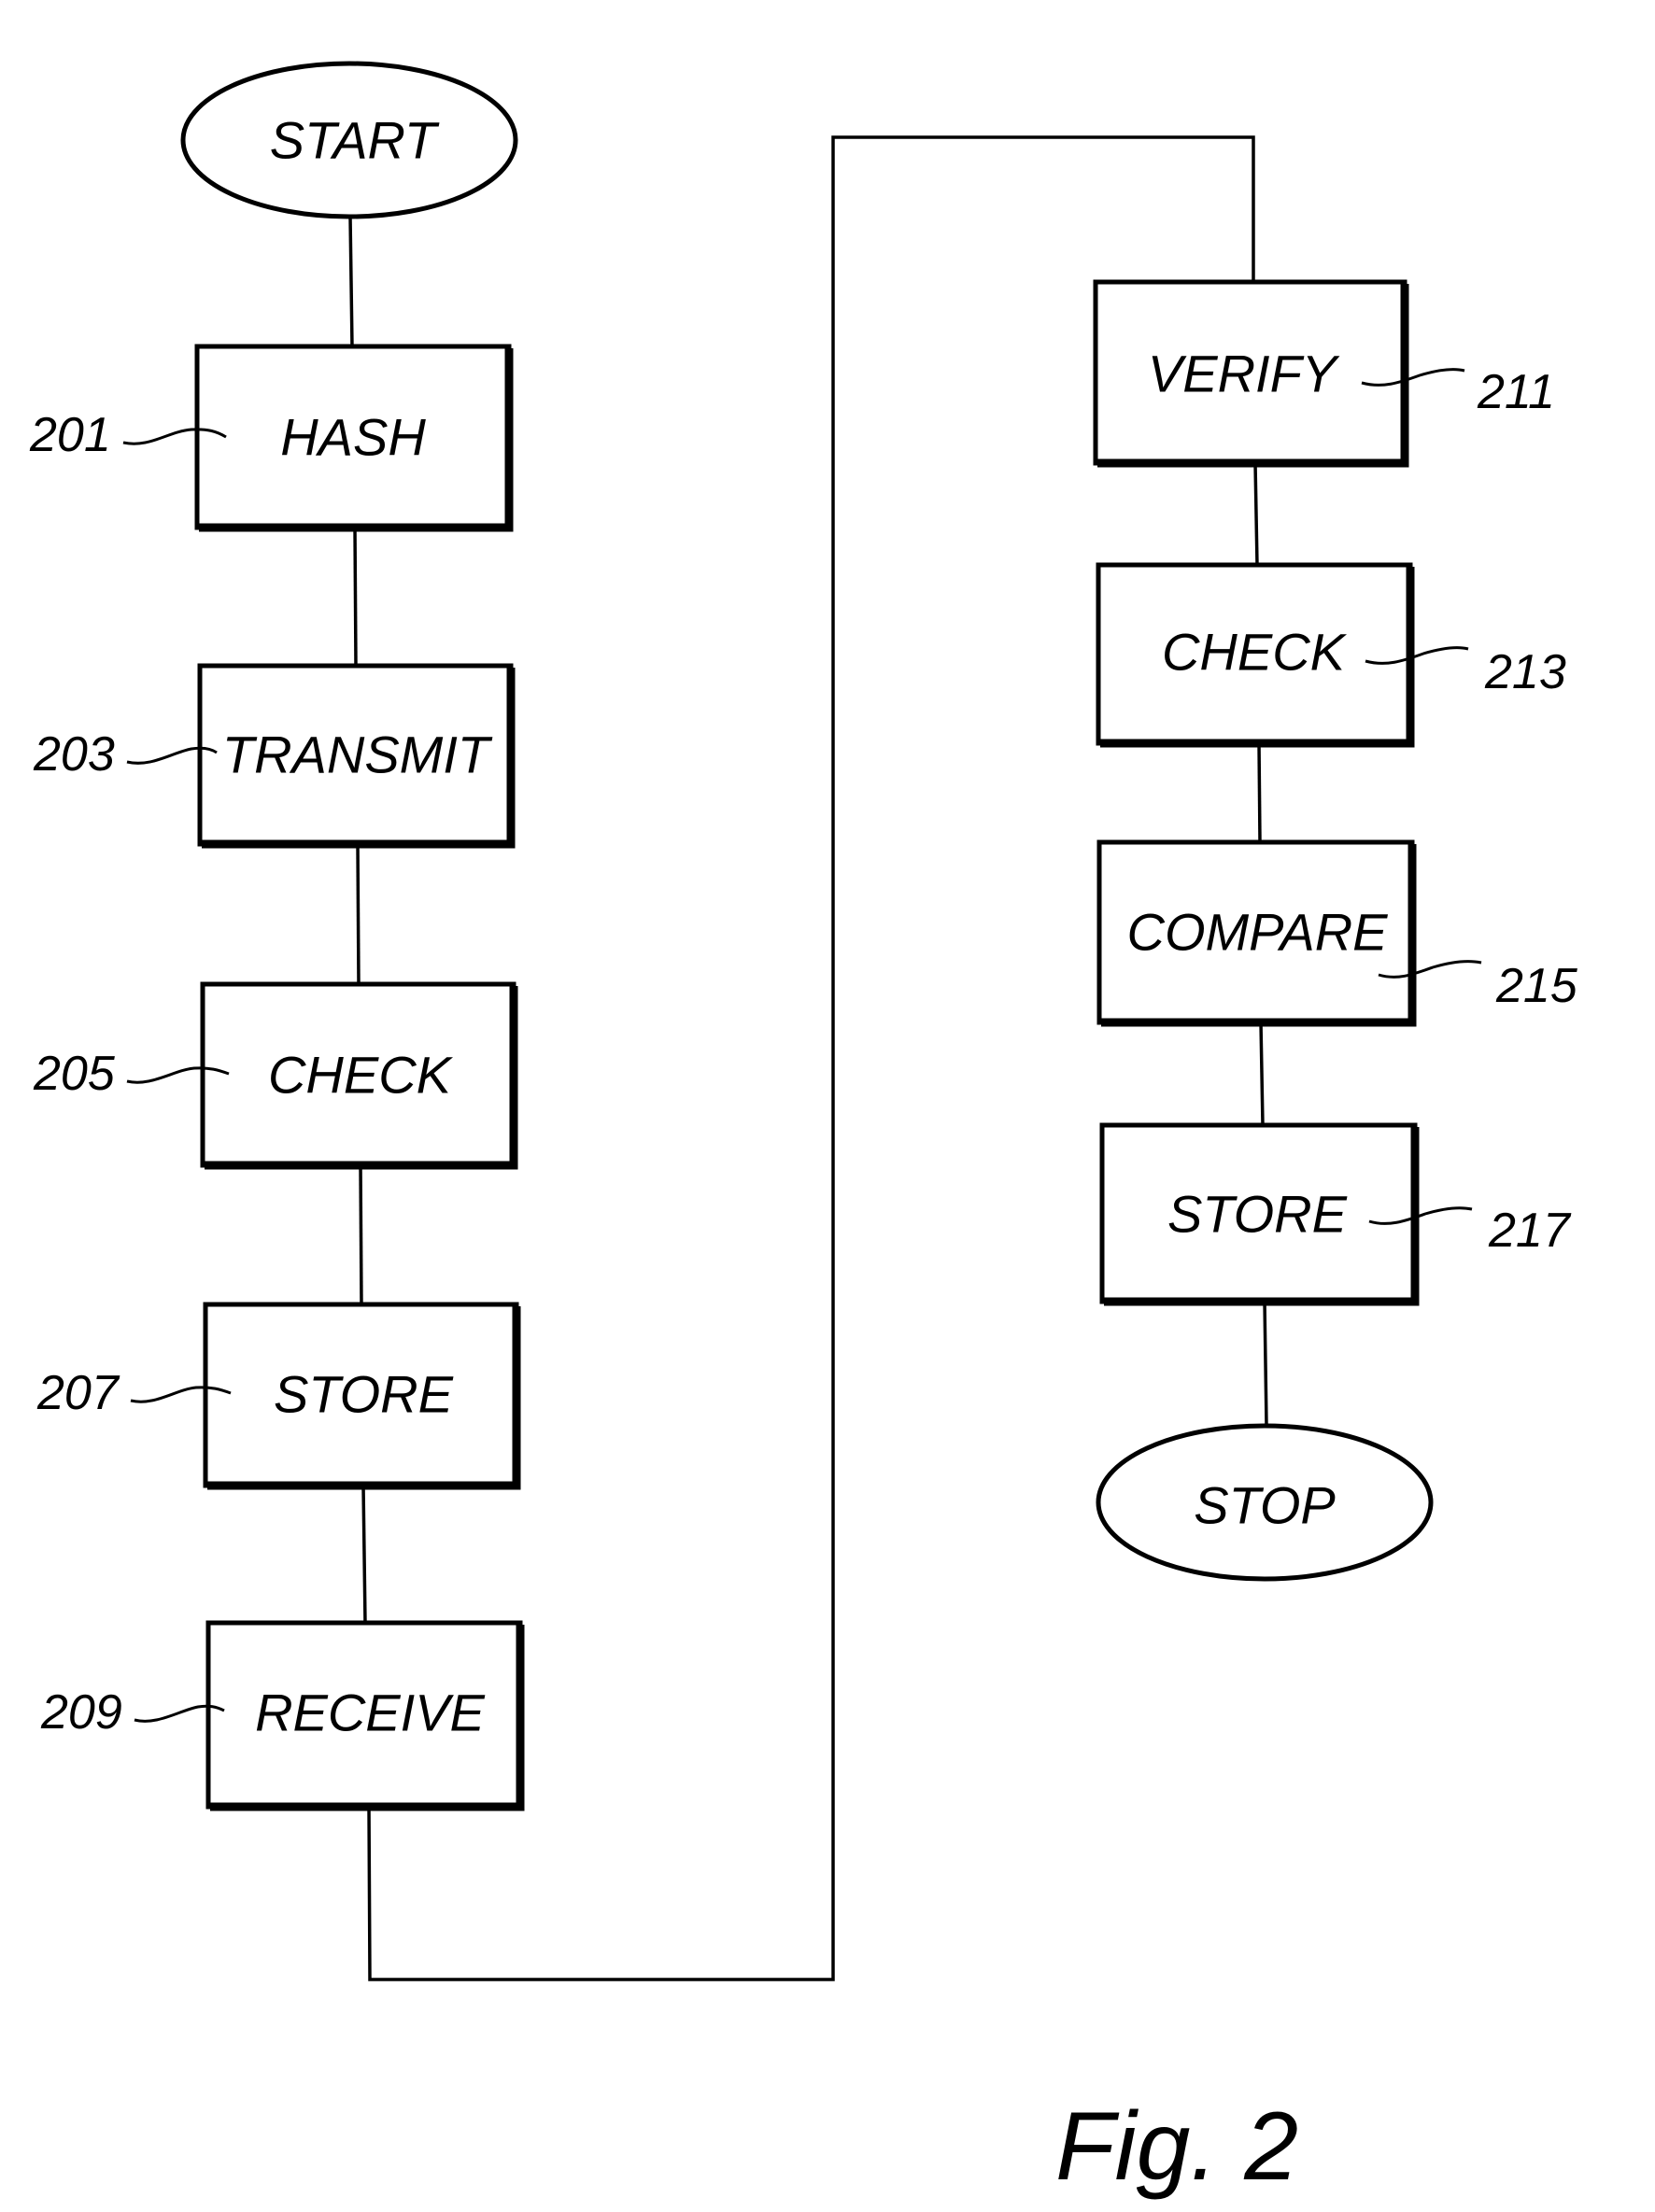  What do you see at coordinates (272, 438) in the screenshot?
I see `step-201: HASH 201` at bounding box center [272, 438].